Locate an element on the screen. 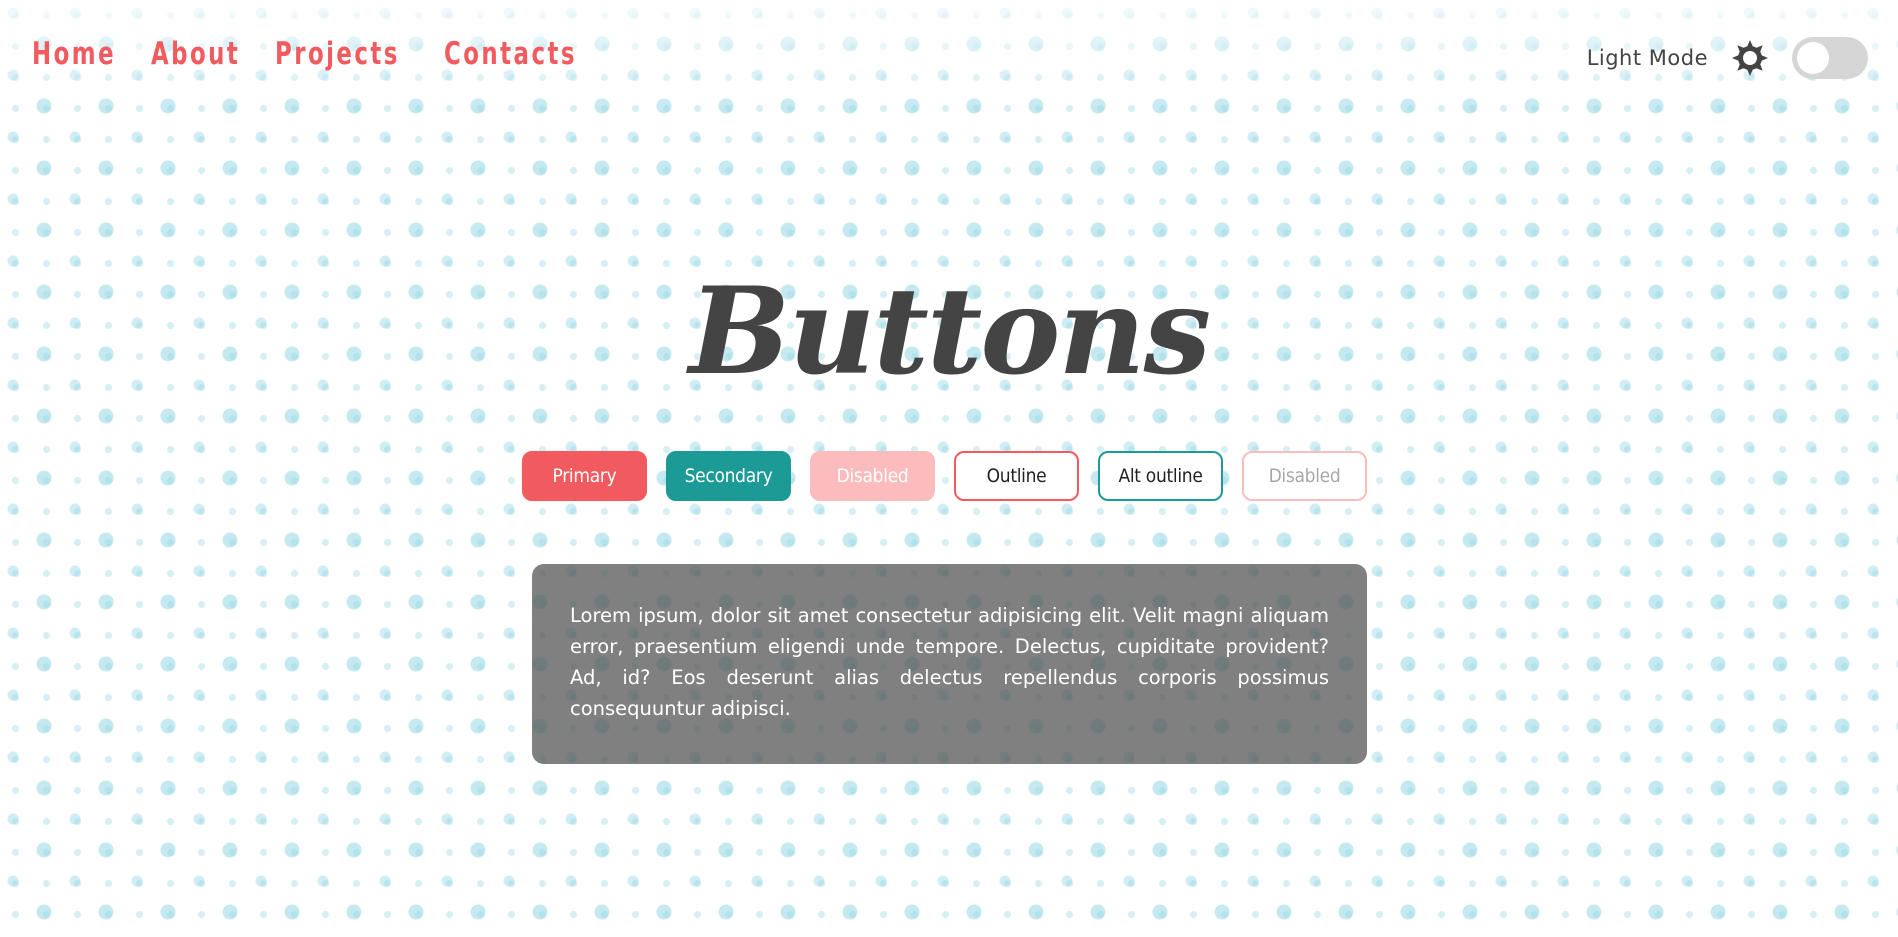  theme-toggle is located at coordinates (1830, 58).